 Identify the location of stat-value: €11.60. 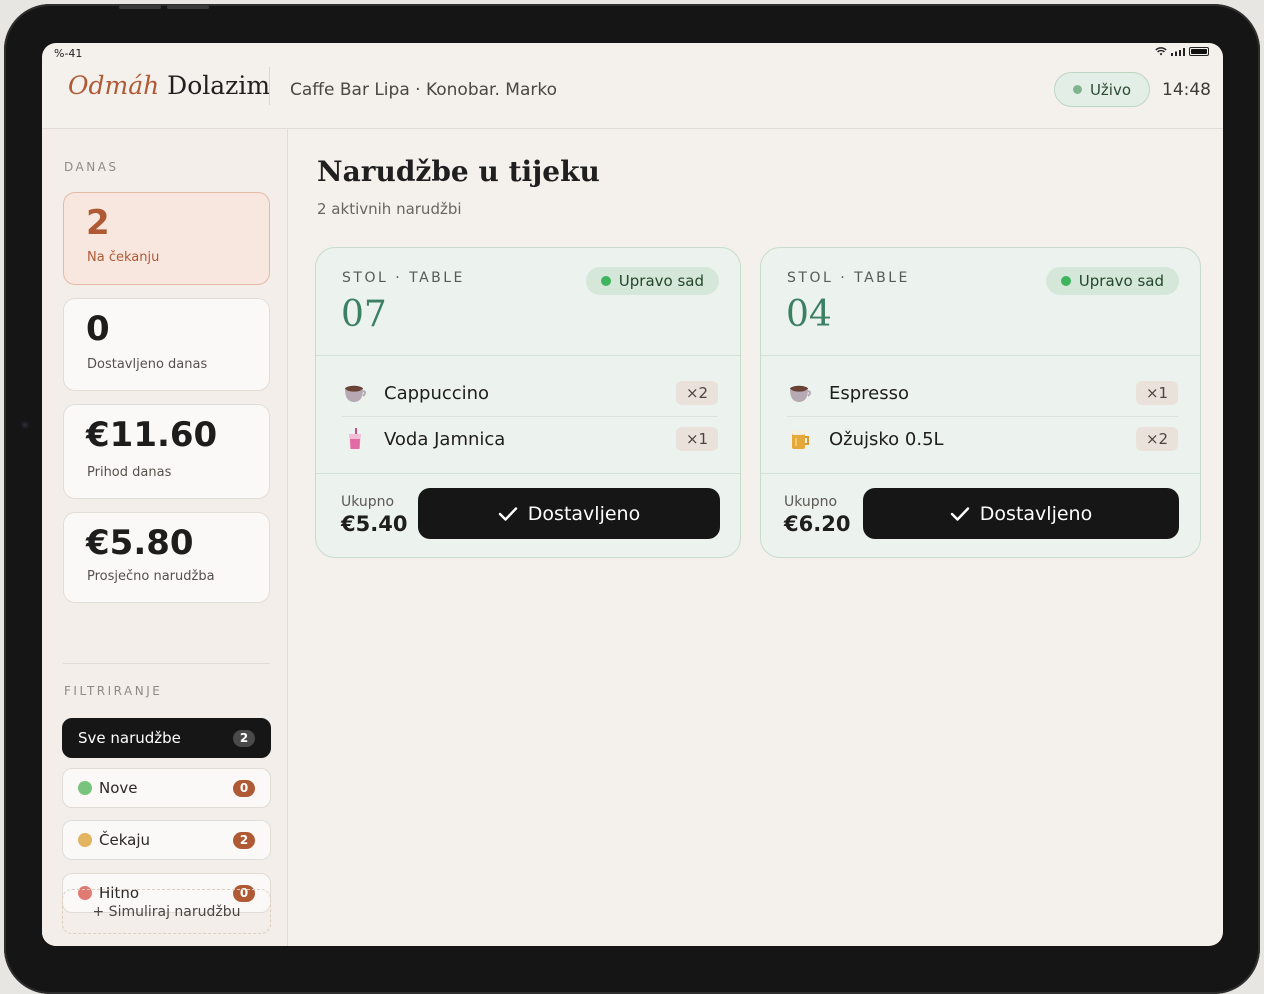
(152, 435).